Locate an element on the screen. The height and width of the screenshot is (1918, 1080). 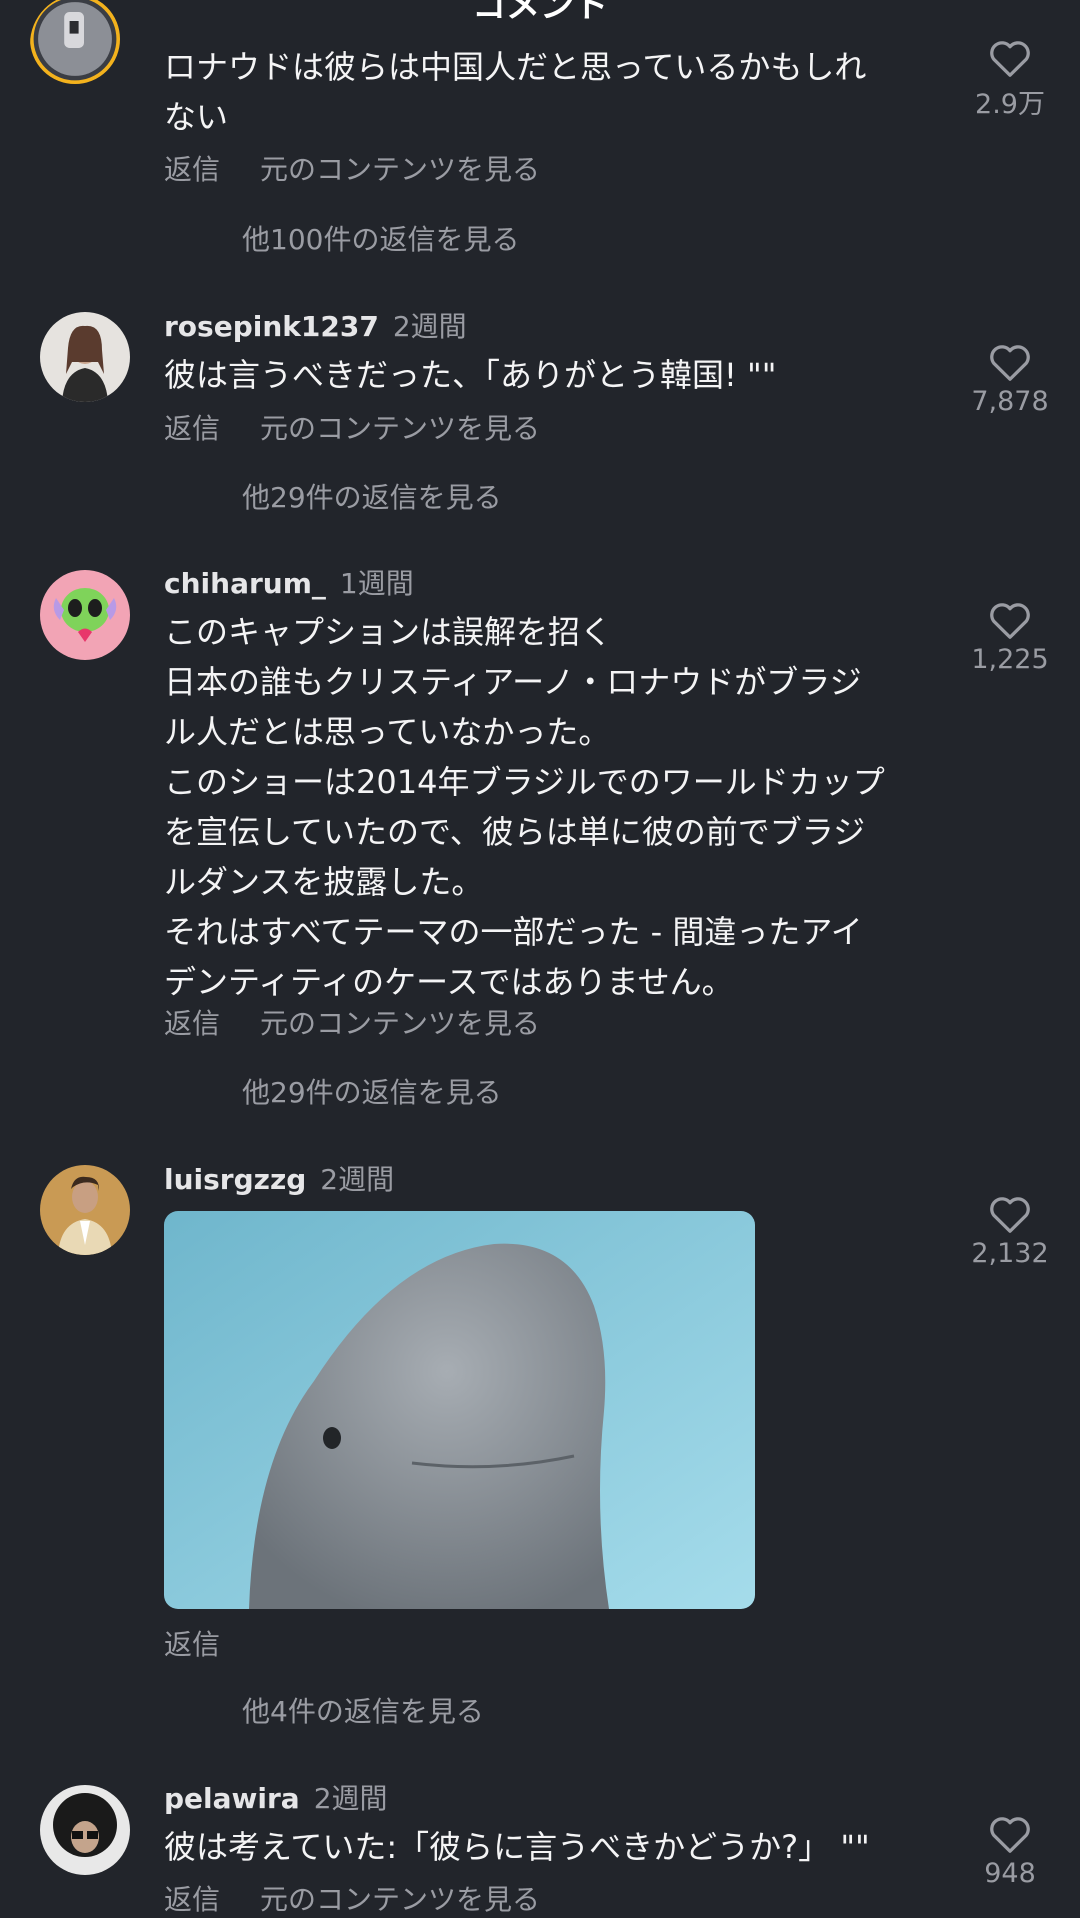
view-more-replies-button: 他100件の返信を見る is located at coordinates (380, 238).